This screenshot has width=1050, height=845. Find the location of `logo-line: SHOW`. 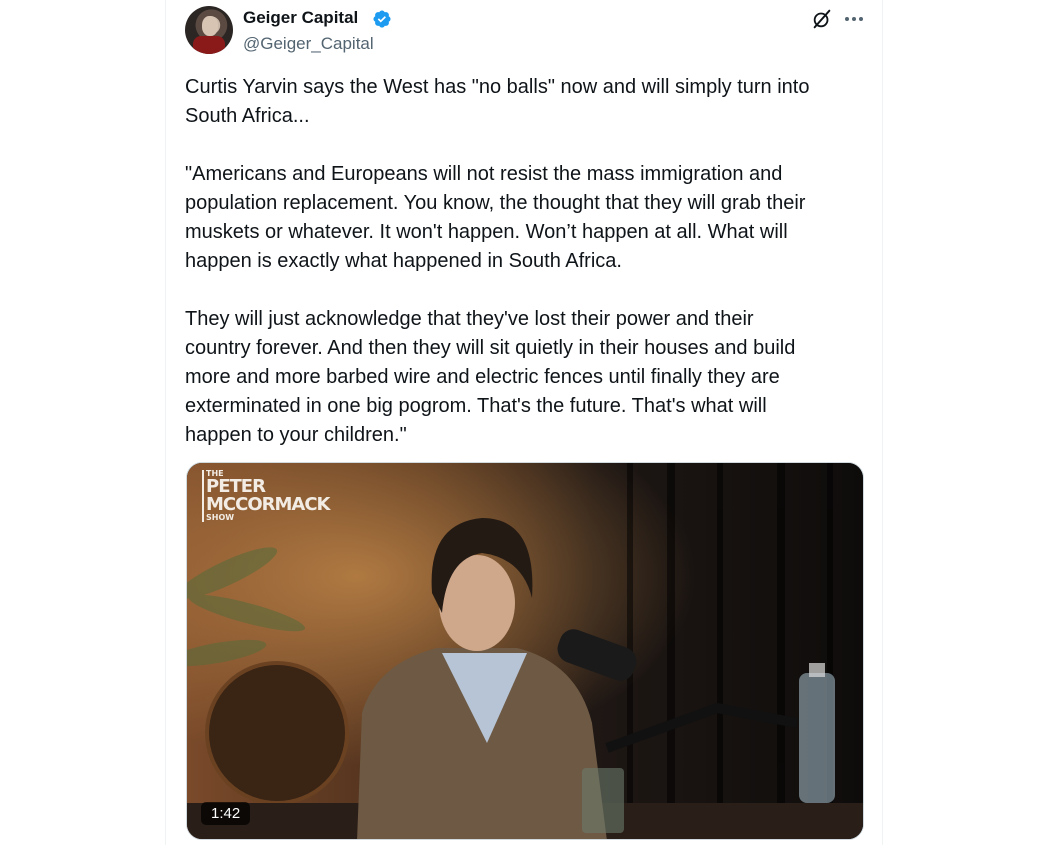

logo-line: SHOW is located at coordinates (220, 517).